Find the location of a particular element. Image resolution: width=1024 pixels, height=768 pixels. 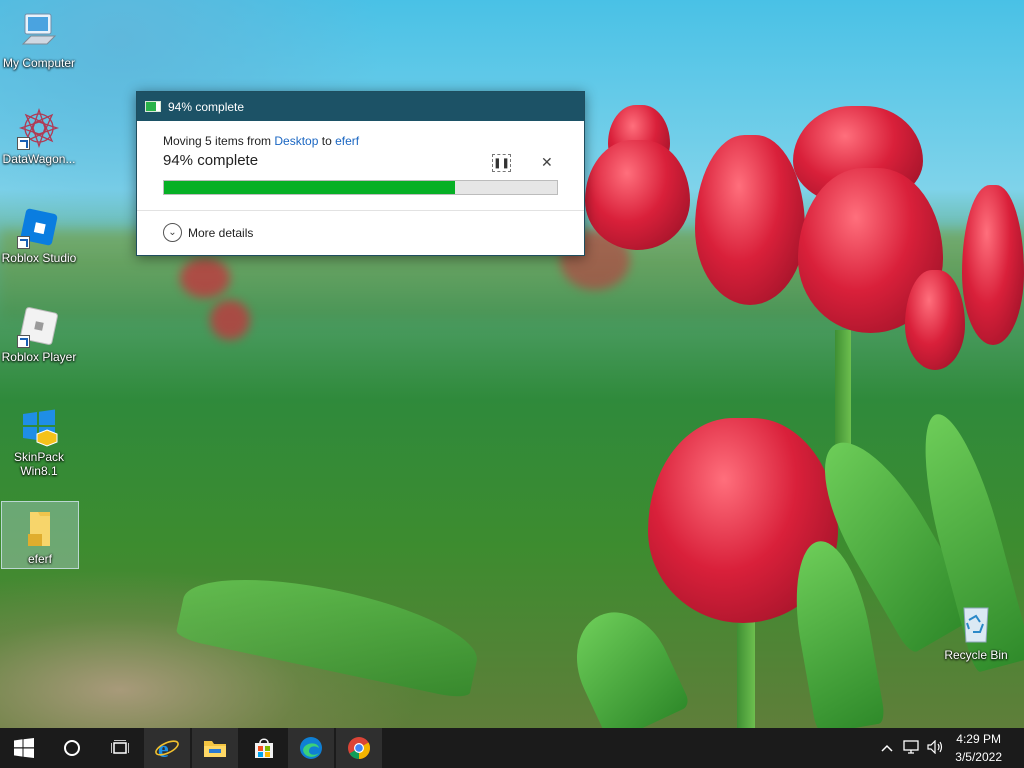

file-explorer-icon is located at coordinates (215, 749).